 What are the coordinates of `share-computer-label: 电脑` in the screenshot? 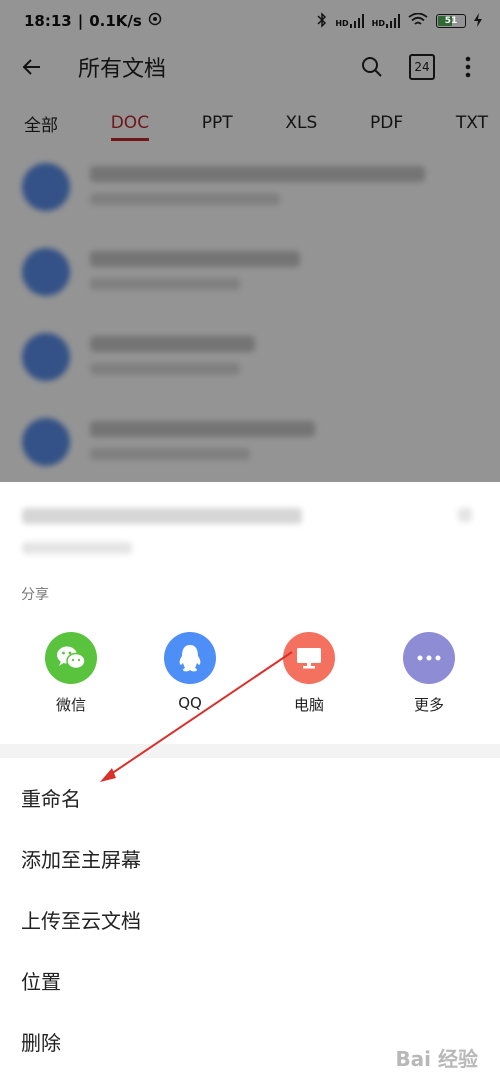 It's located at (308, 705).